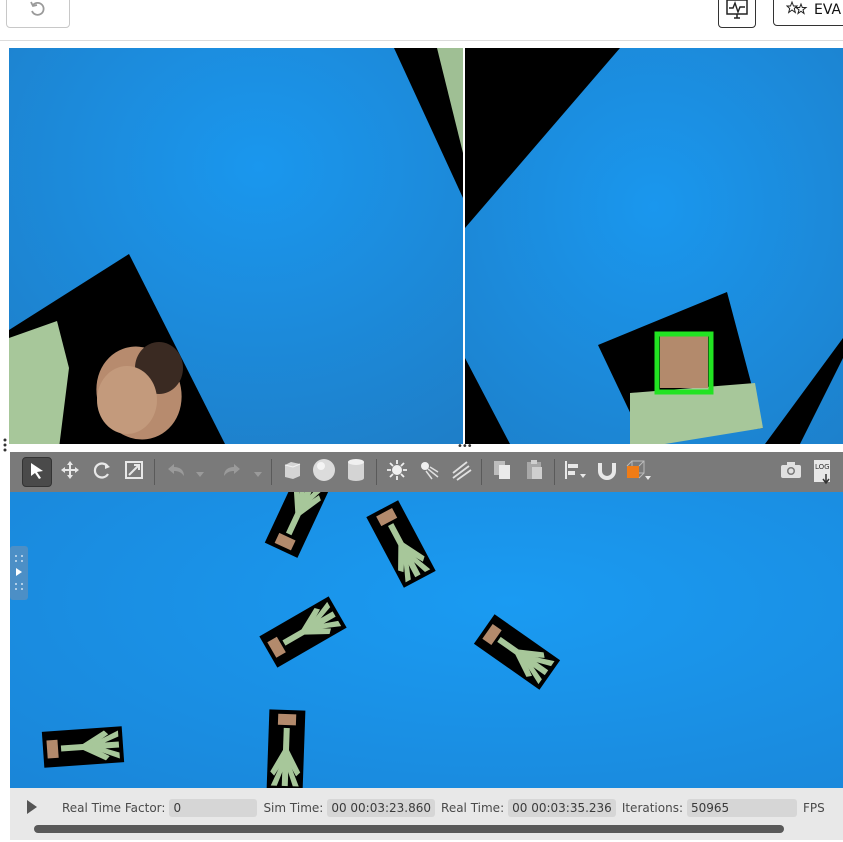  I want to click on log-label: LOG, so click(822, 467).